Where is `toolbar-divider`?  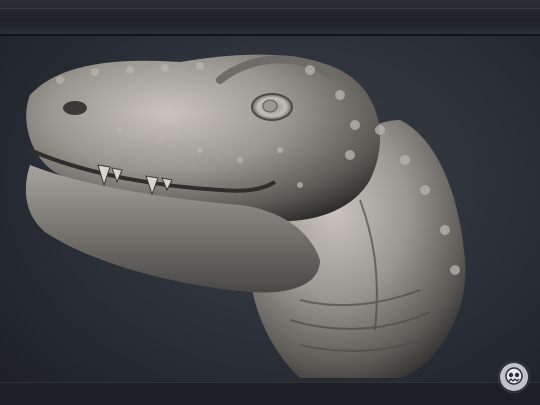
toolbar-divider is located at coordinates (270, 8).